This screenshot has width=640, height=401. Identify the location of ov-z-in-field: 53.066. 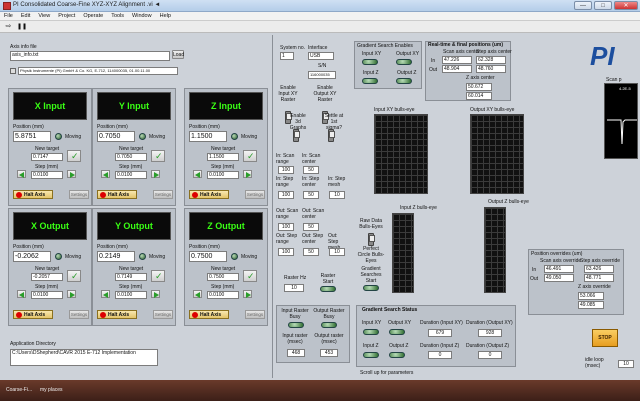
(591, 296).